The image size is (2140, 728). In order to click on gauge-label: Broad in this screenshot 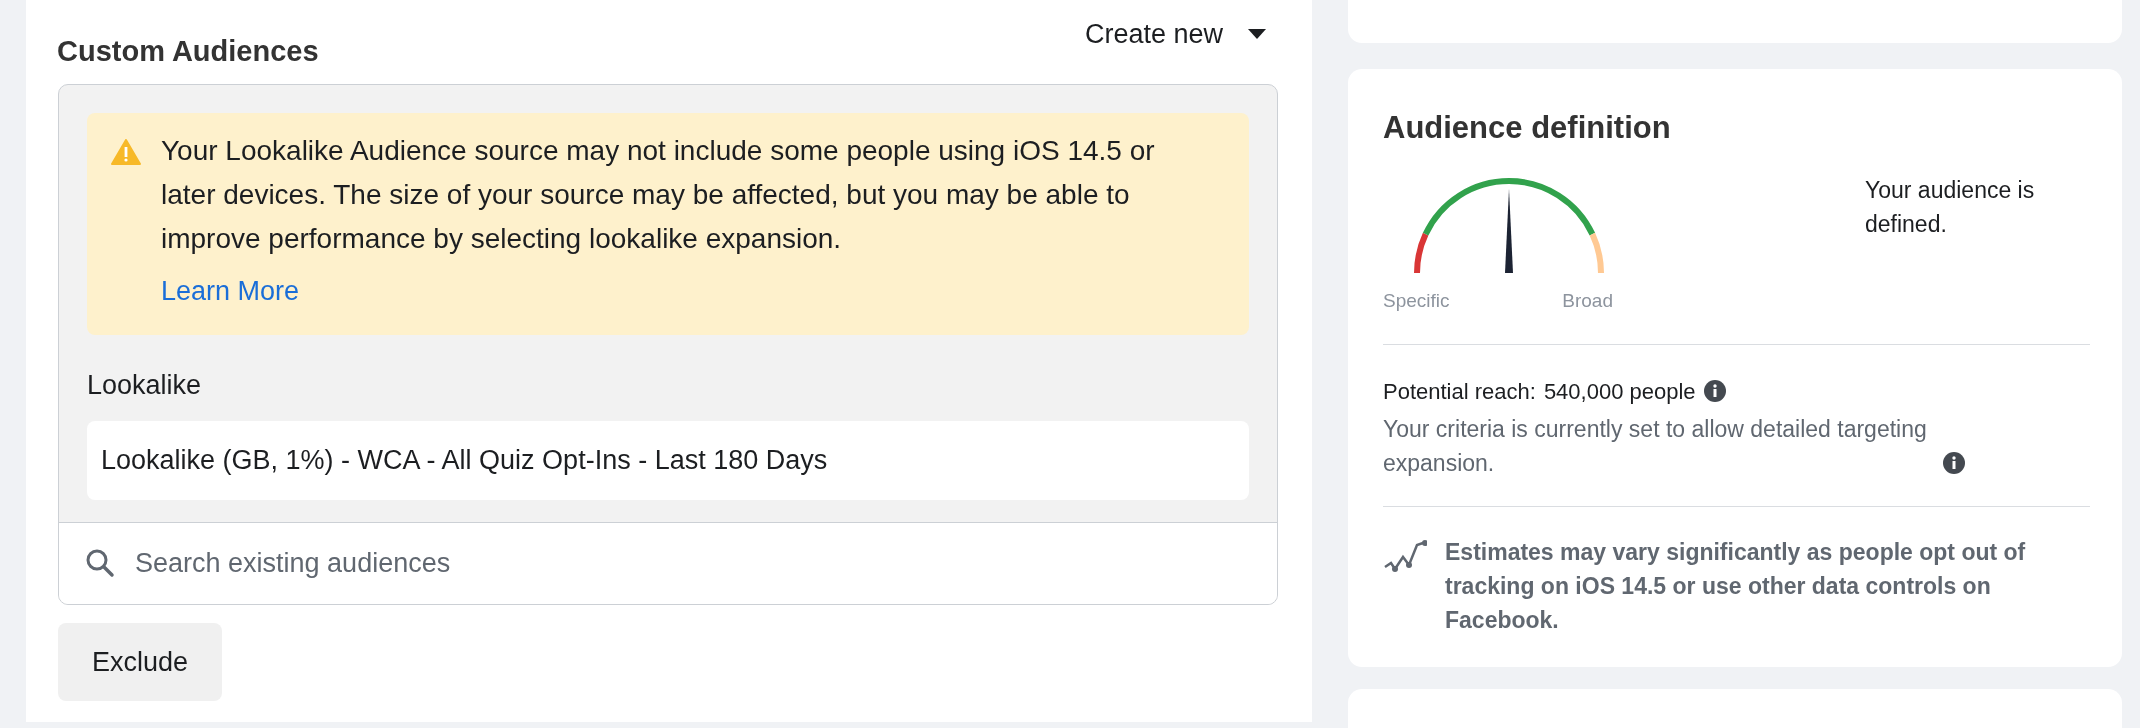, I will do `click(1587, 301)`.